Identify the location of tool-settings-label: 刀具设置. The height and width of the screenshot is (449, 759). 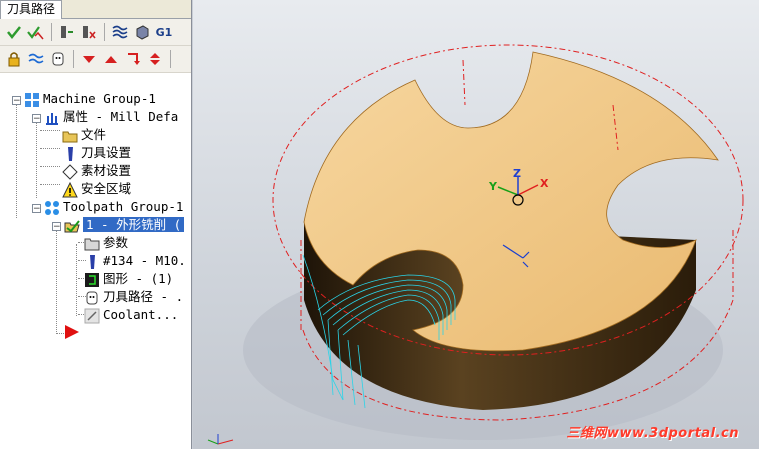
(106, 152).